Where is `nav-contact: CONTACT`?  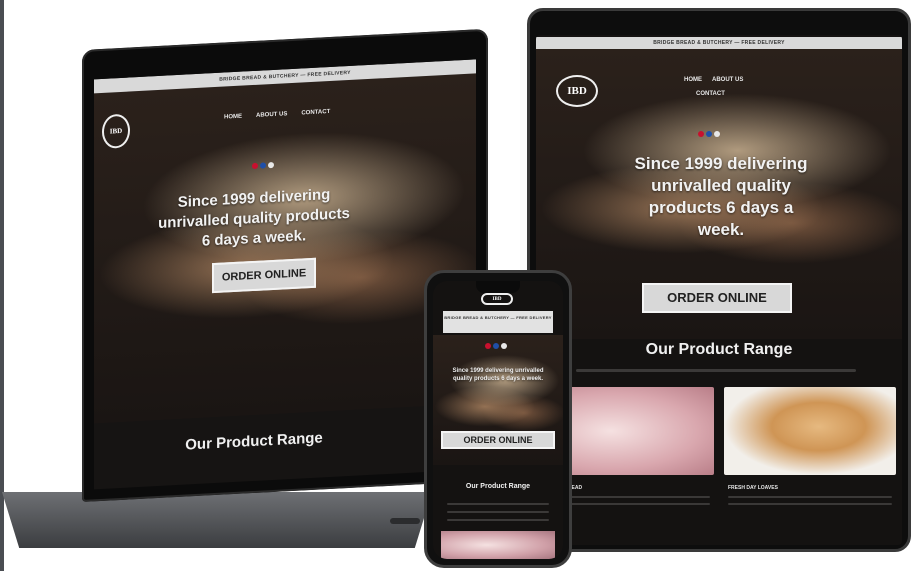
nav-contact: CONTACT is located at coordinates (710, 94).